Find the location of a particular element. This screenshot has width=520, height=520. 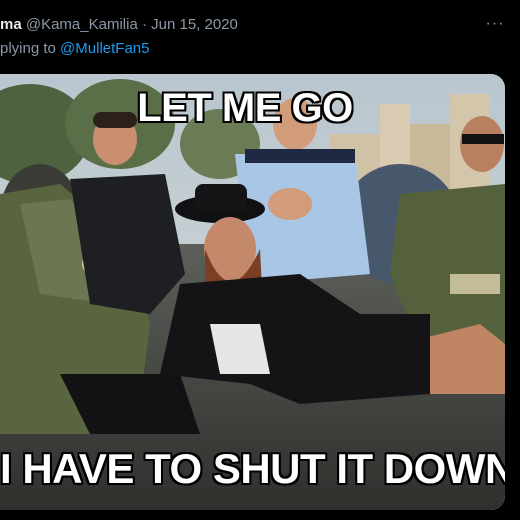

replying-to: plying to @MulletFan5 is located at coordinates (74, 49).